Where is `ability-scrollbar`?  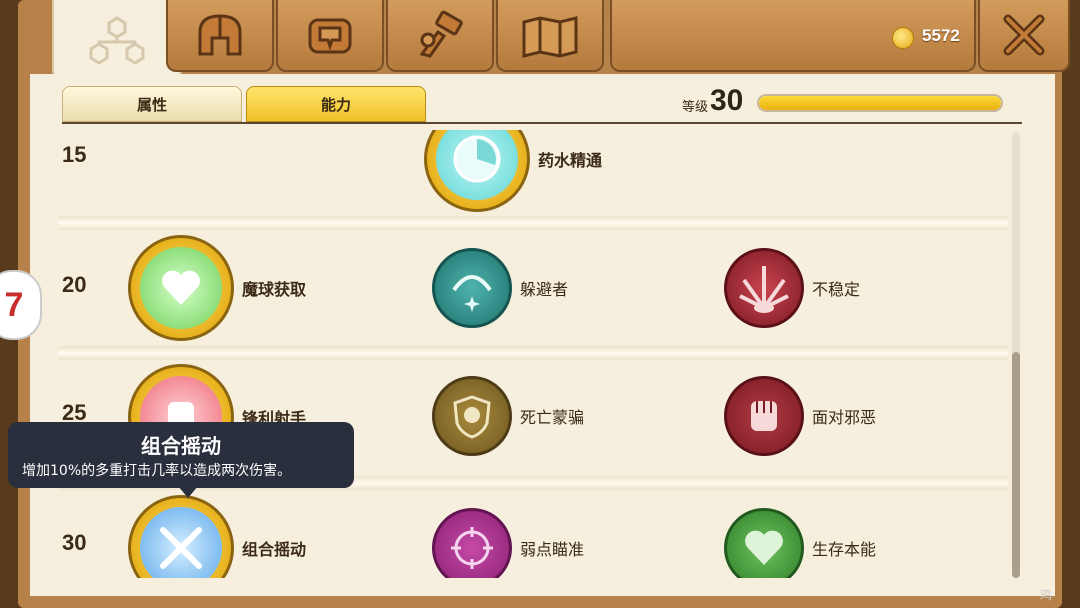 ability-scrollbar is located at coordinates (1016, 355).